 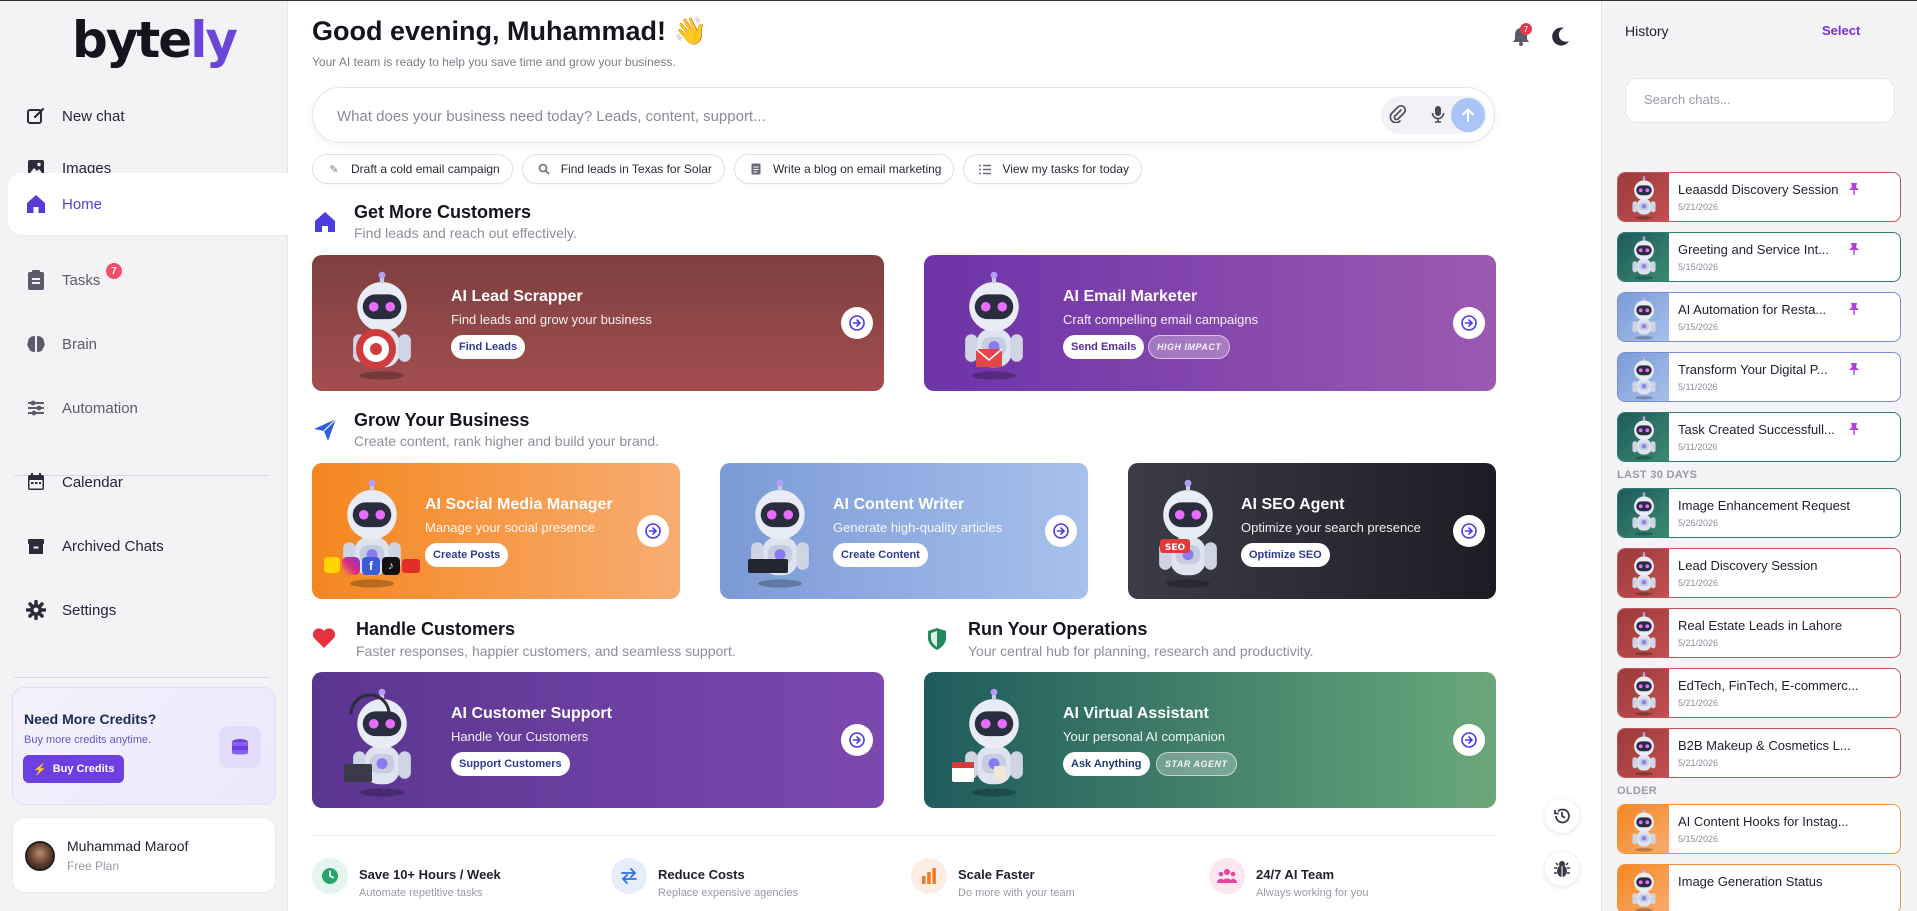 What do you see at coordinates (1188, 534) in the screenshot?
I see `robot-illustration: SEO` at bounding box center [1188, 534].